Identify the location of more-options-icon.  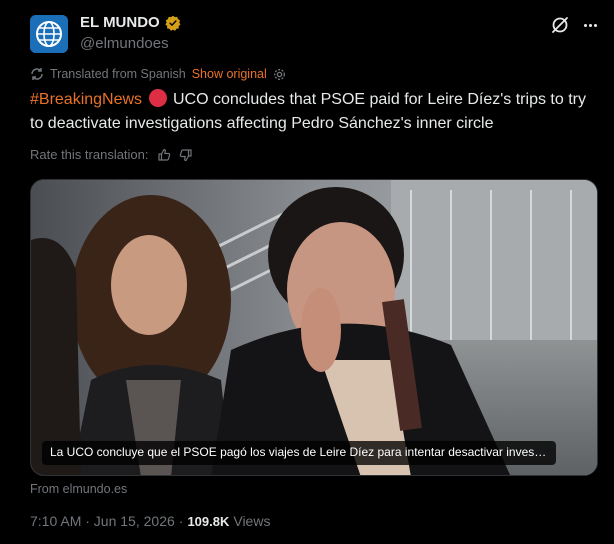
(590, 25).